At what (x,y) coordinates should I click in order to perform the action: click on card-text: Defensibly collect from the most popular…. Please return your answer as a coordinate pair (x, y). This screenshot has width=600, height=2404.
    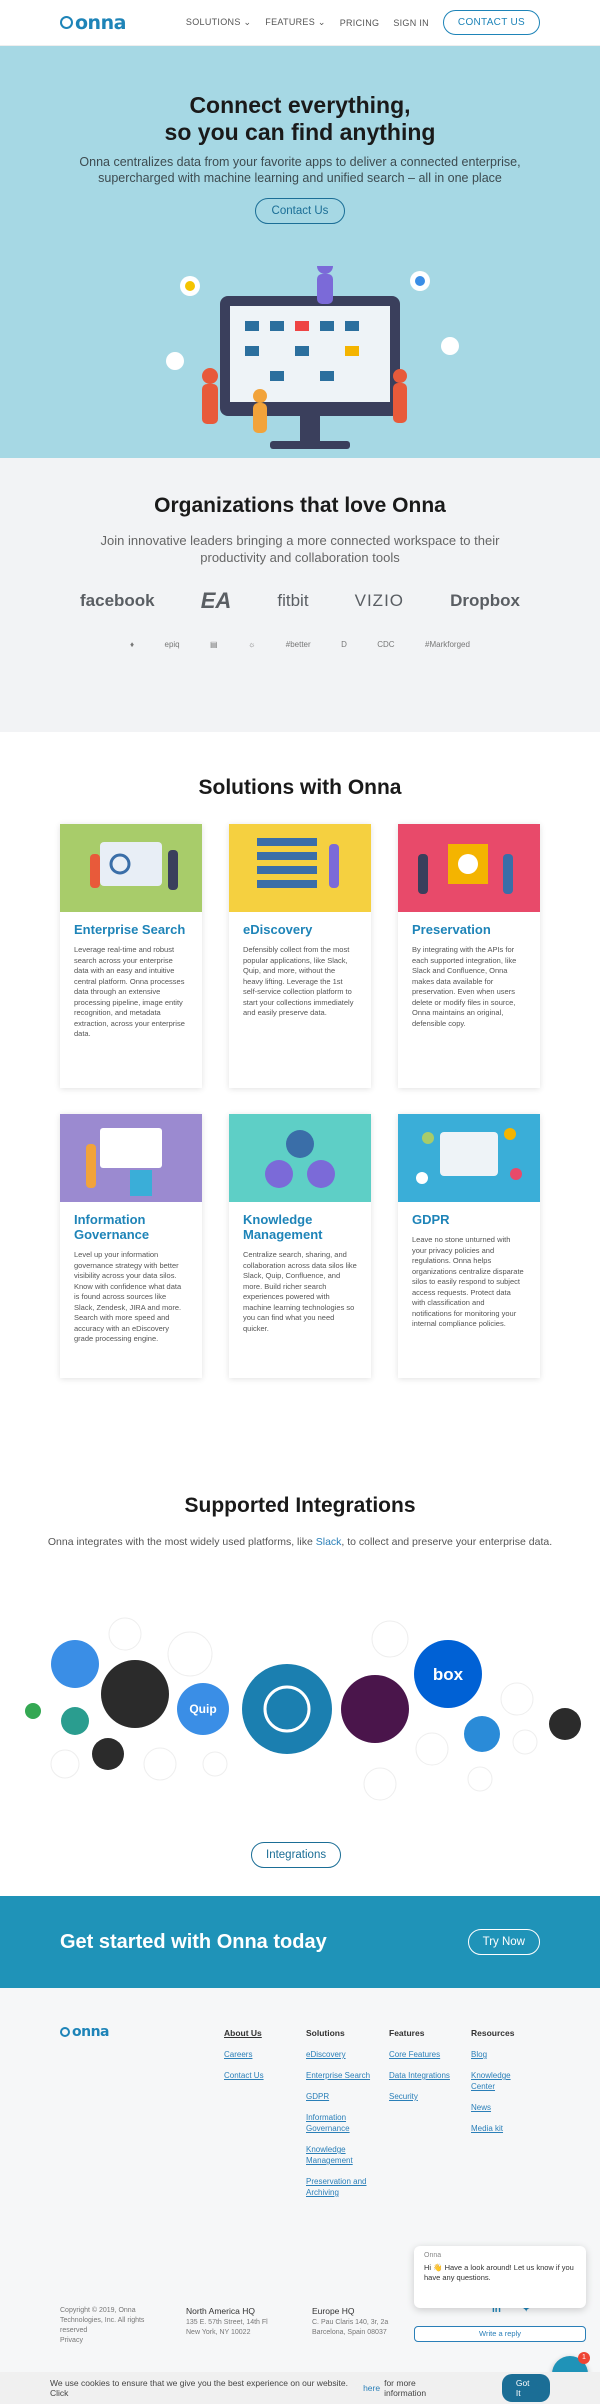
    Looking at the image, I should click on (298, 981).